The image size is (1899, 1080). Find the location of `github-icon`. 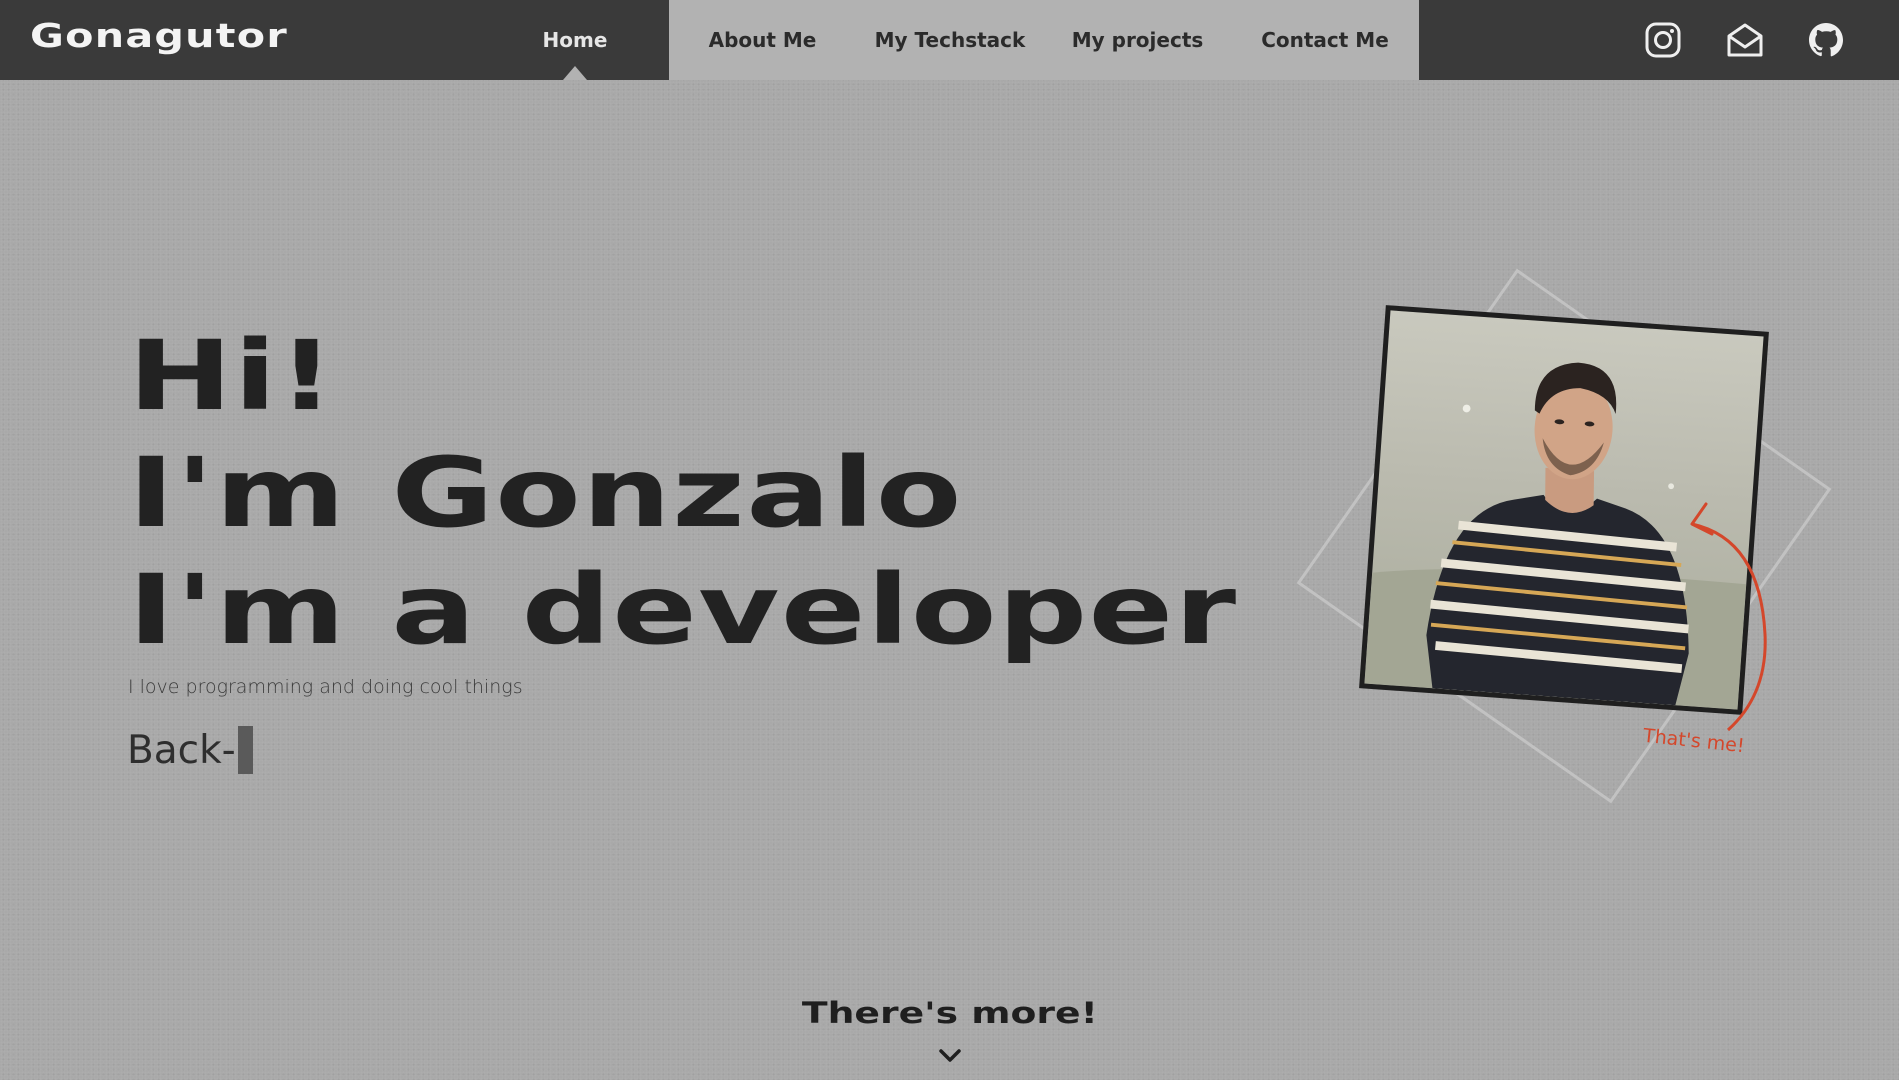

github-icon is located at coordinates (1826, 40).